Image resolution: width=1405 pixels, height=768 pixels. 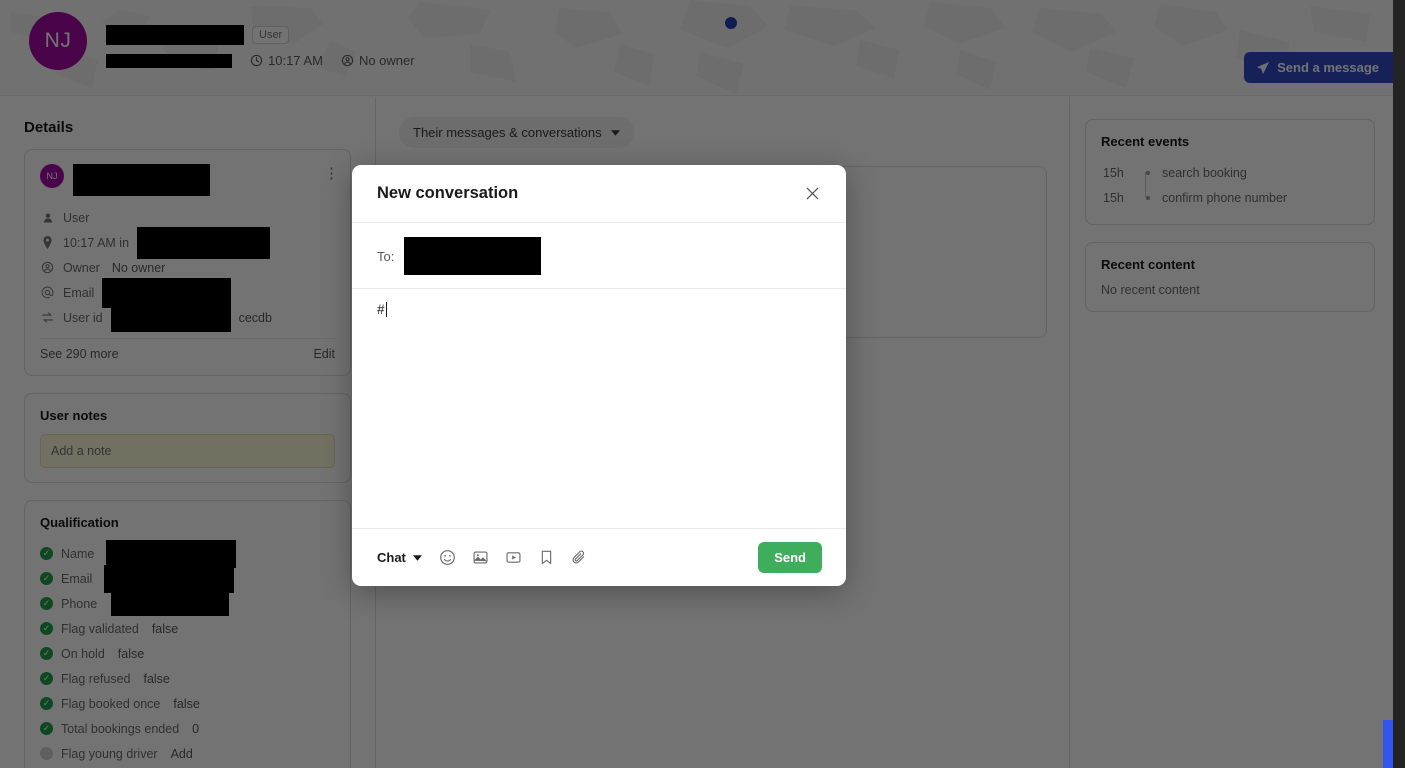 I want to click on close-icon, so click(x=812, y=194).